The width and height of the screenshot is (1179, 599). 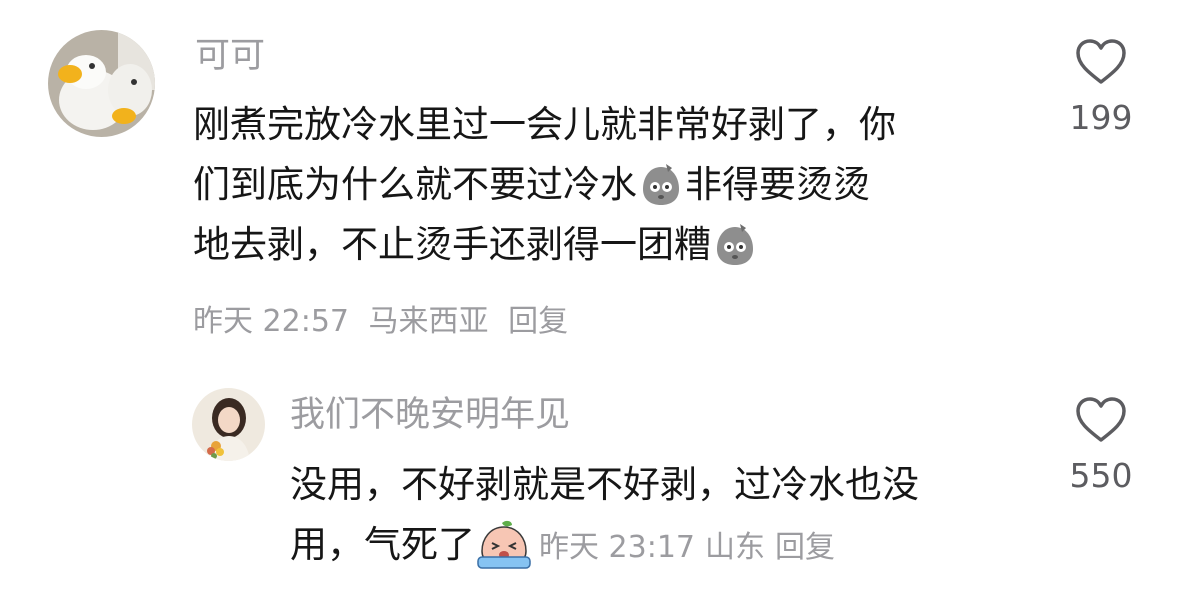 I want to click on username: 可可, so click(x=230, y=56).